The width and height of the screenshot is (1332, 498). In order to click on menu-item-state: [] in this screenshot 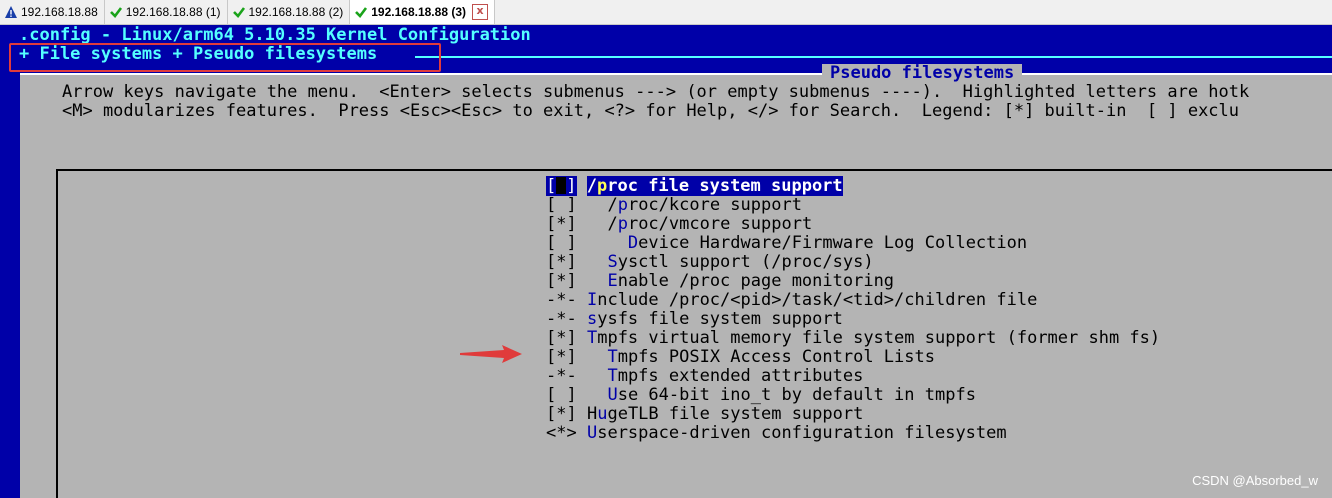, I will do `click(561, 186)`.